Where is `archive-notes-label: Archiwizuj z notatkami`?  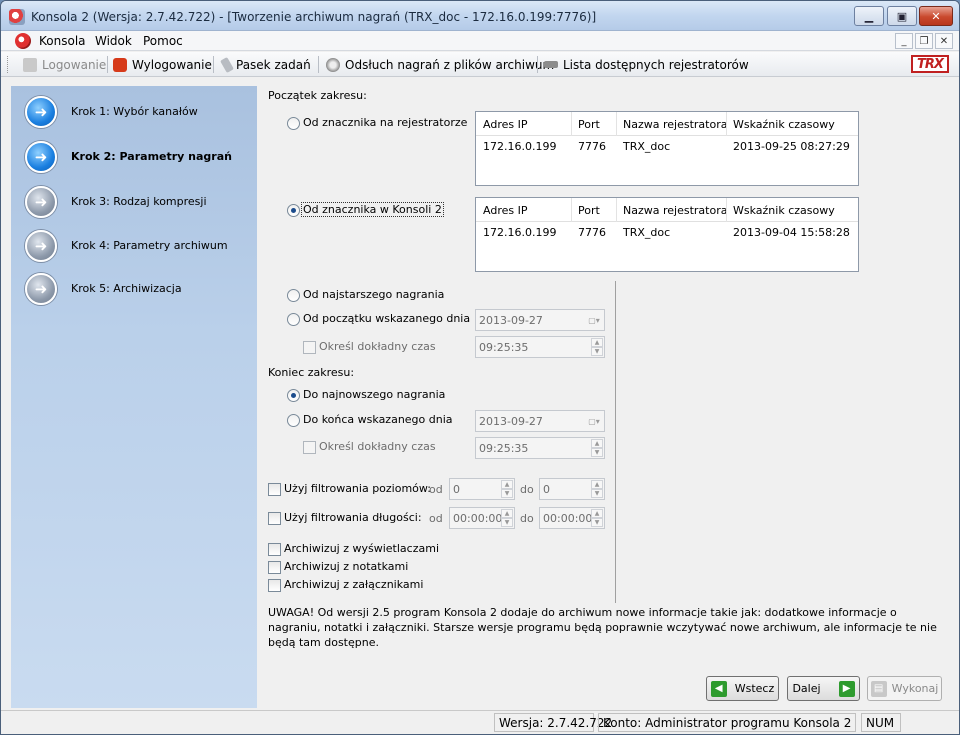 archive-notes-label: Archiwizuj z notatkami is located at coordinates (346, 566).